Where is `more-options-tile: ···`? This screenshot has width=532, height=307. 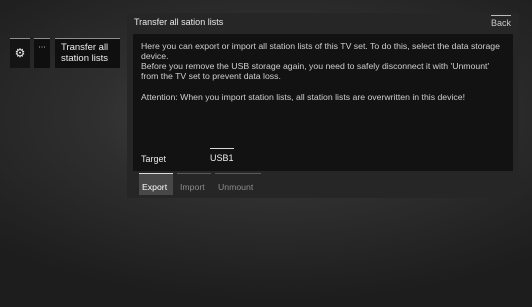
more-options-tile: ··· is located at coordinates (42, 53).